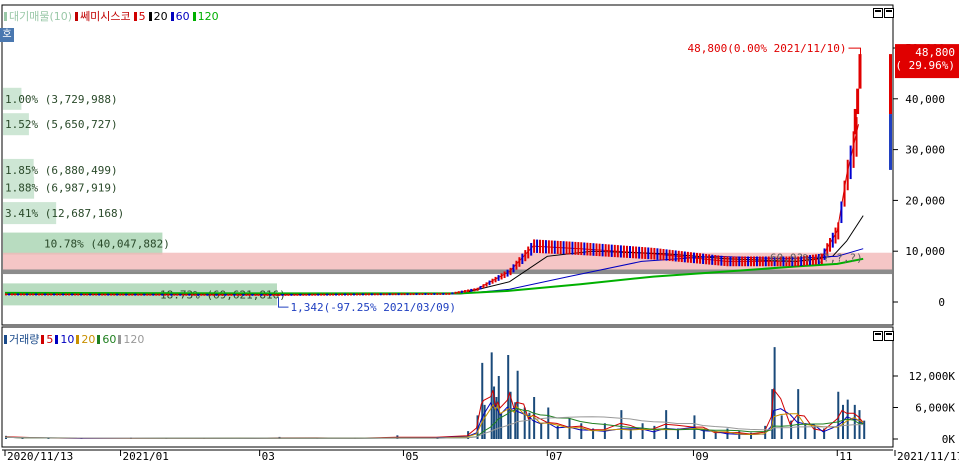 The image size is (959, 462). I want to click on current-price-value: 48,800, so click(935, 52).